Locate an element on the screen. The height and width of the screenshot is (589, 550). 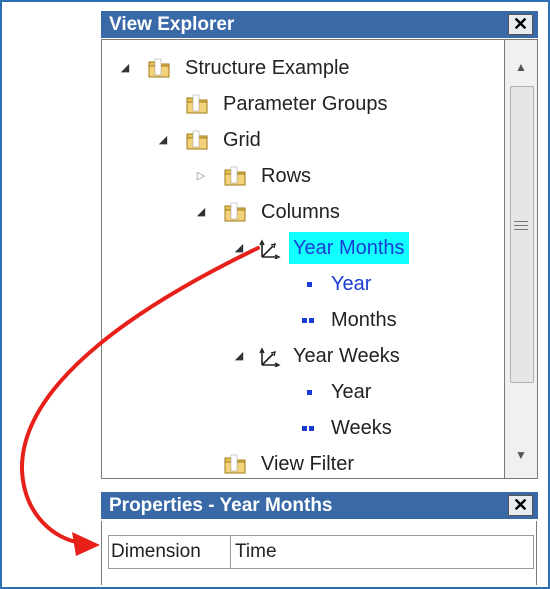
tree-node-label: Year Months is located at coordinates (349, 248).